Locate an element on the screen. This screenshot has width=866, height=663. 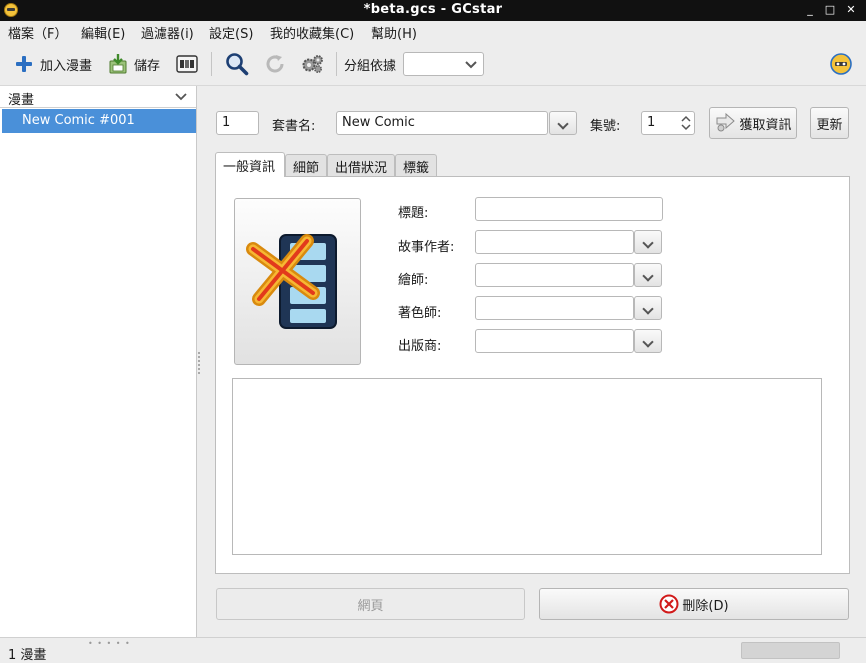
delete-icon is located at coordinates (669, 604).